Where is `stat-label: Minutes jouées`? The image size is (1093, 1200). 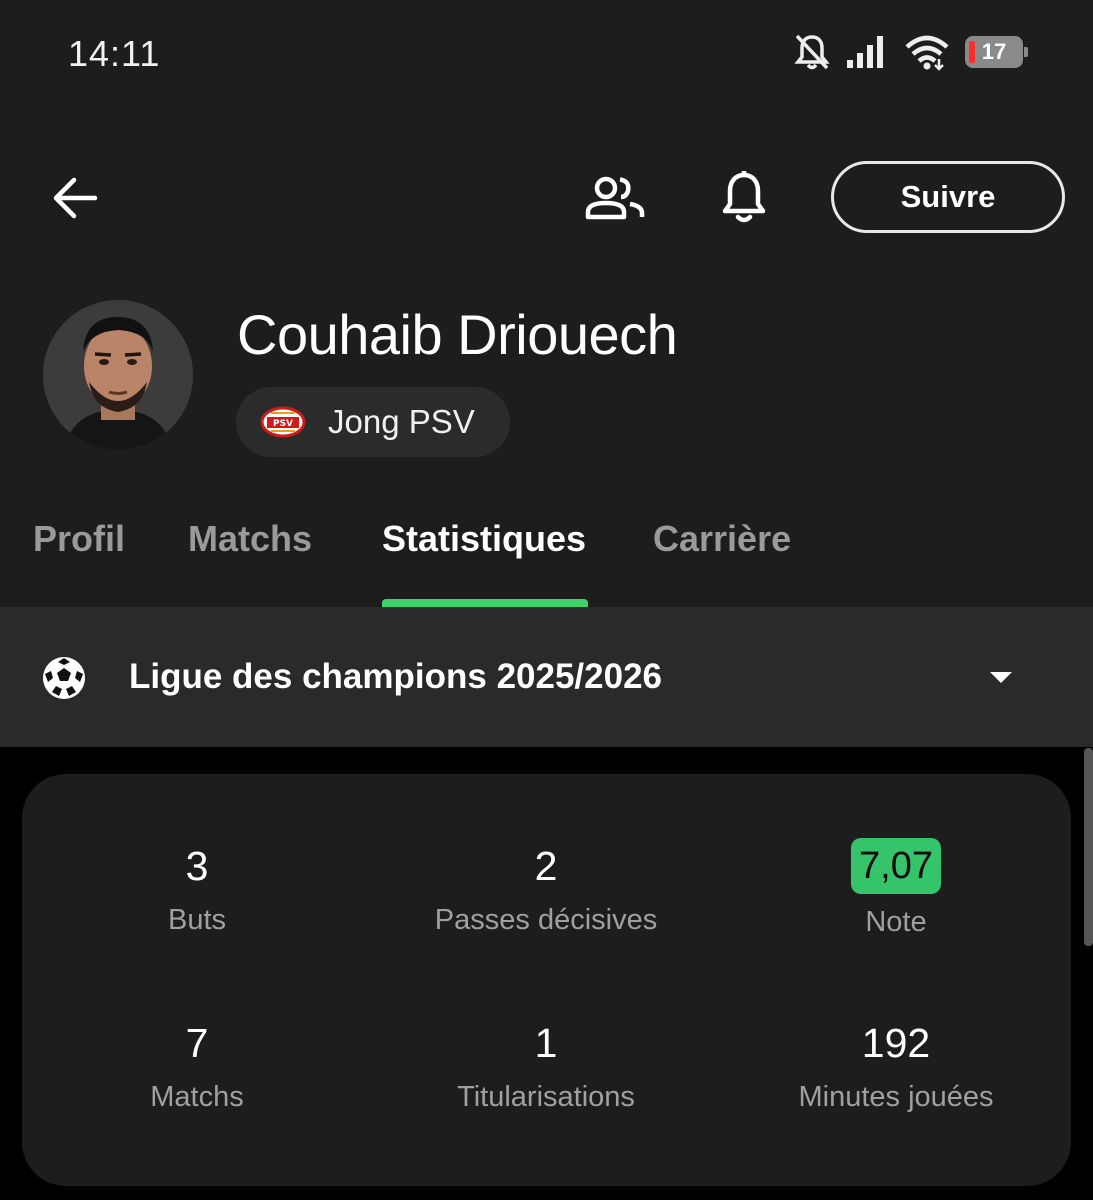
stat-label: Minutes jouées is located at coordinates (896, 1097).